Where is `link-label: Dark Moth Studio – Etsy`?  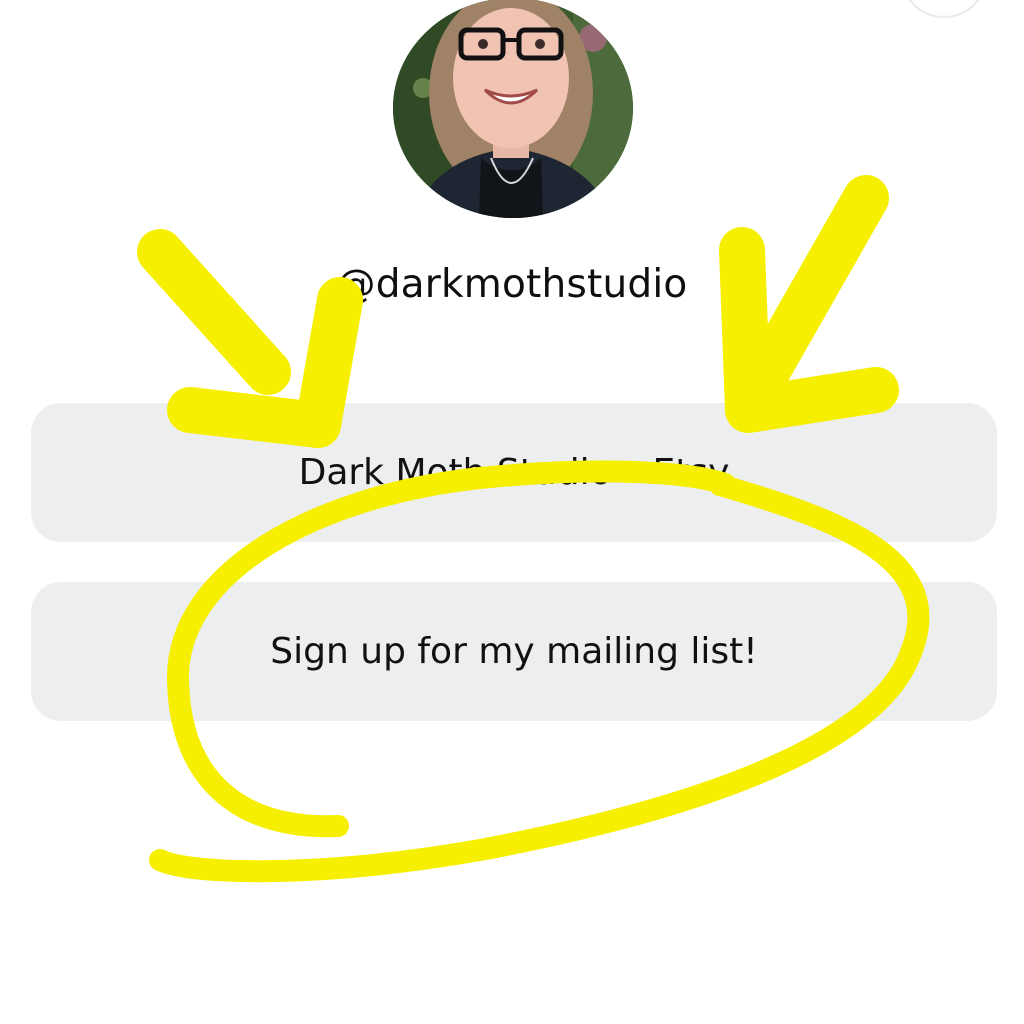 link-label: Dark Moth Studio – Etsy is located at coordinates (514, 472).